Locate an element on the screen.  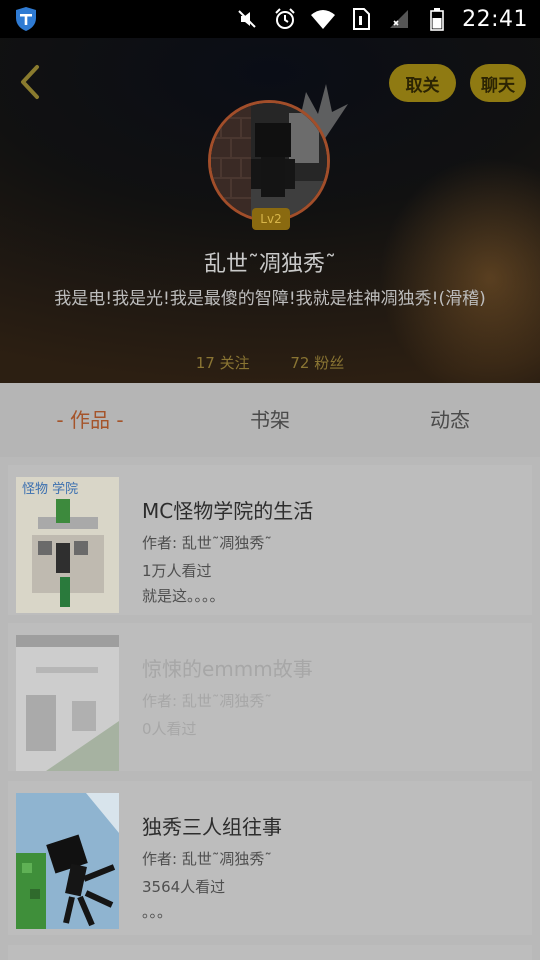
following-count: 17 关注 is located at coordinates (223, 363).